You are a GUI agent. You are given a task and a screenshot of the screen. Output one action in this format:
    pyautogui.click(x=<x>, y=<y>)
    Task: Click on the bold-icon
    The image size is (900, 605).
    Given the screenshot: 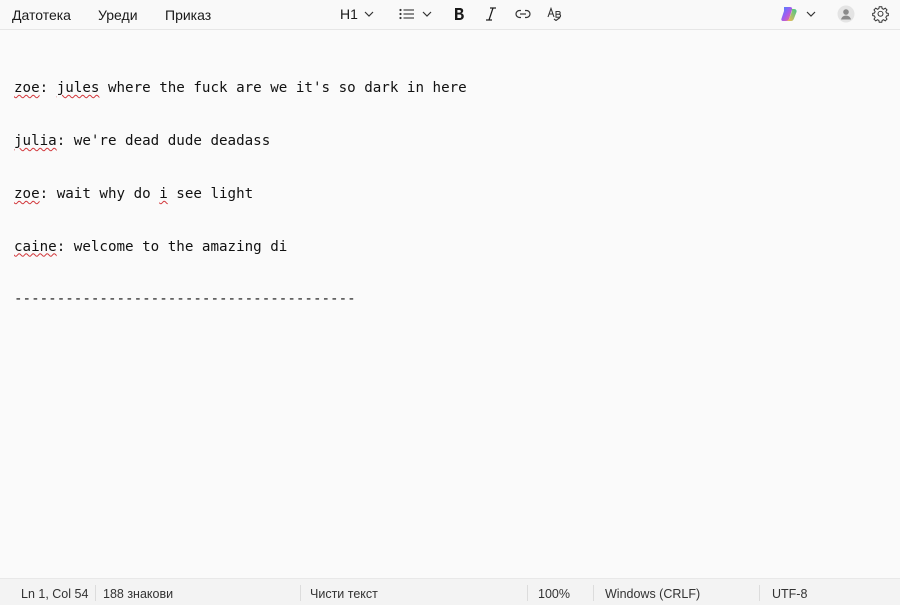 What is the action you would take?
    pyautogui.click(x=459, y=14)
    